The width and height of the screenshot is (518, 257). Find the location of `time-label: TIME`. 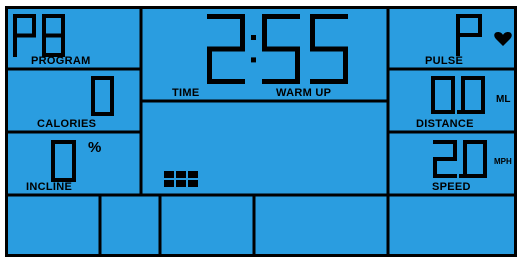

time-label: TIME is located at coordinates (185, 93).